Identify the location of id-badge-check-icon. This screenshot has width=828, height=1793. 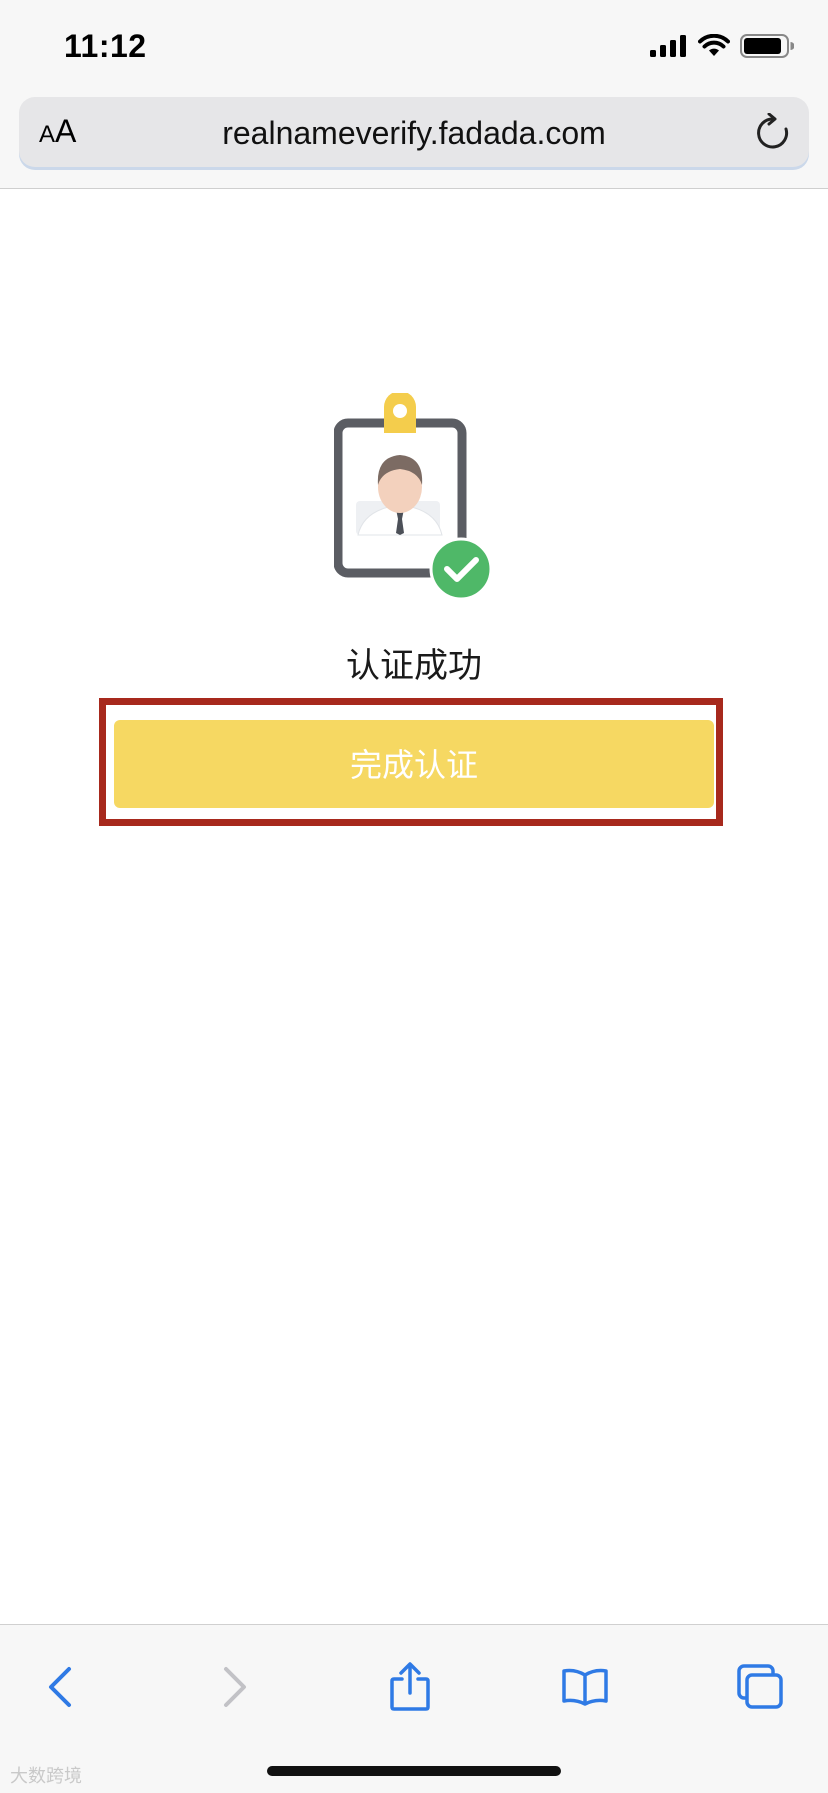
(413, 497).